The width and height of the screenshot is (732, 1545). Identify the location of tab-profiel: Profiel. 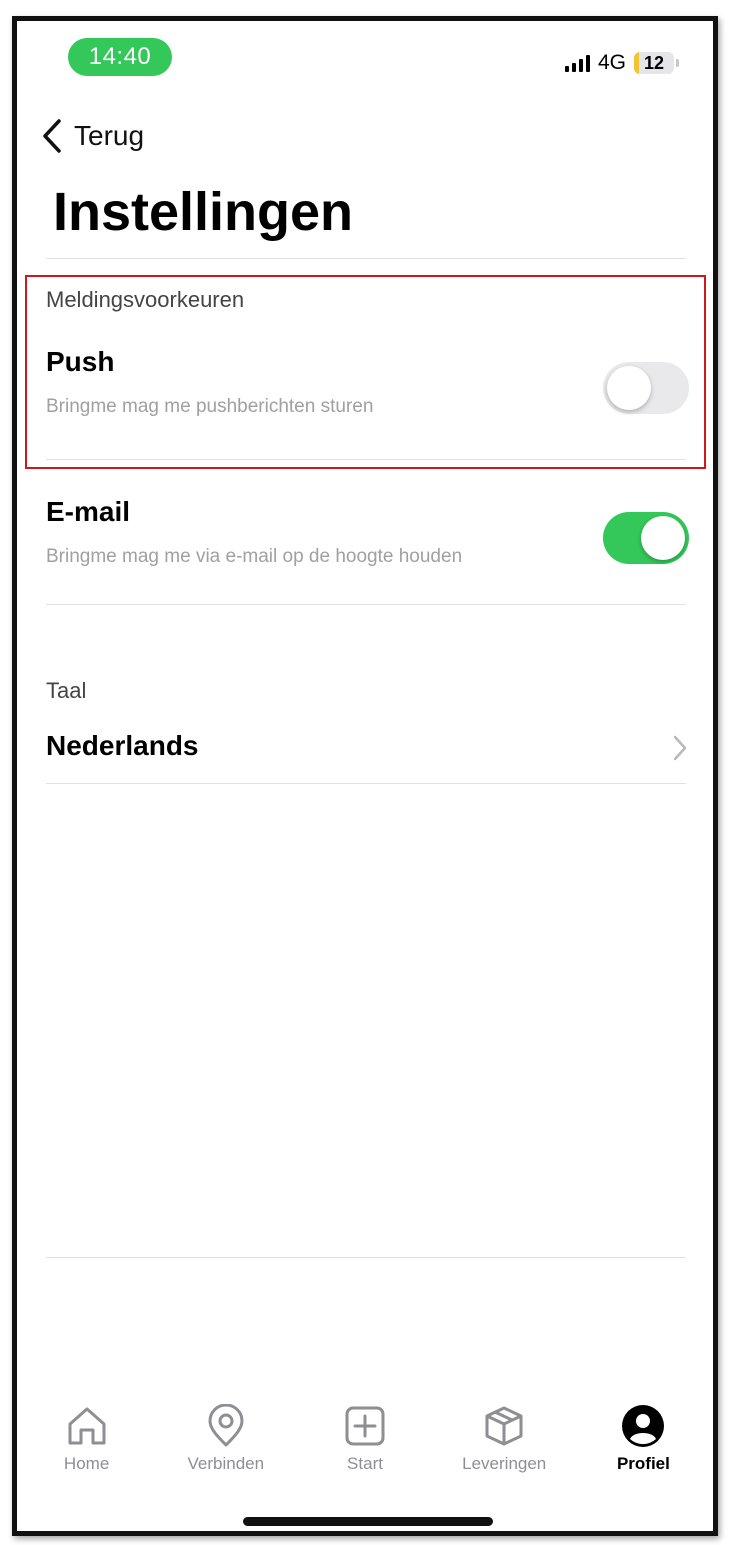
(643, 1444).